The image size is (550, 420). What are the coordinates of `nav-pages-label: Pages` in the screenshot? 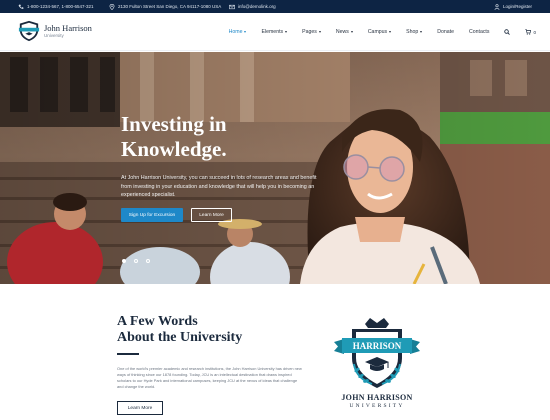 It's located at (309, 32).